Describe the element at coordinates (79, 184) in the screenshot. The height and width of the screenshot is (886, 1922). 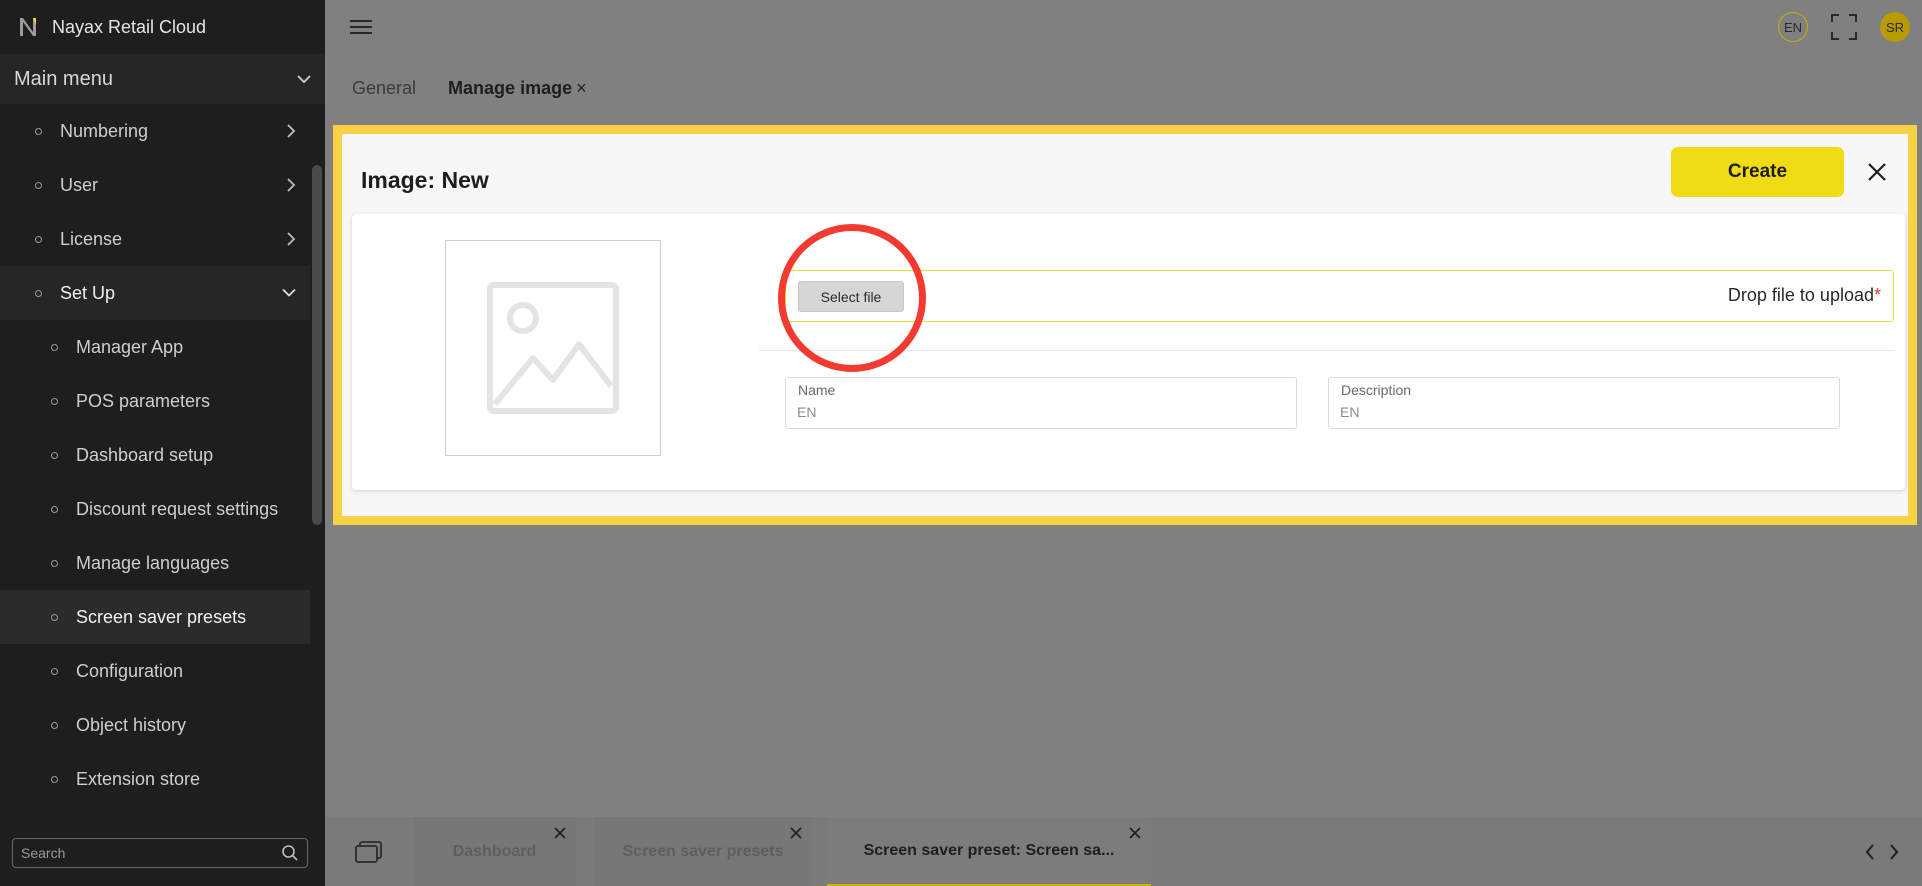
I see `sidebar-item-label: User` at that location.